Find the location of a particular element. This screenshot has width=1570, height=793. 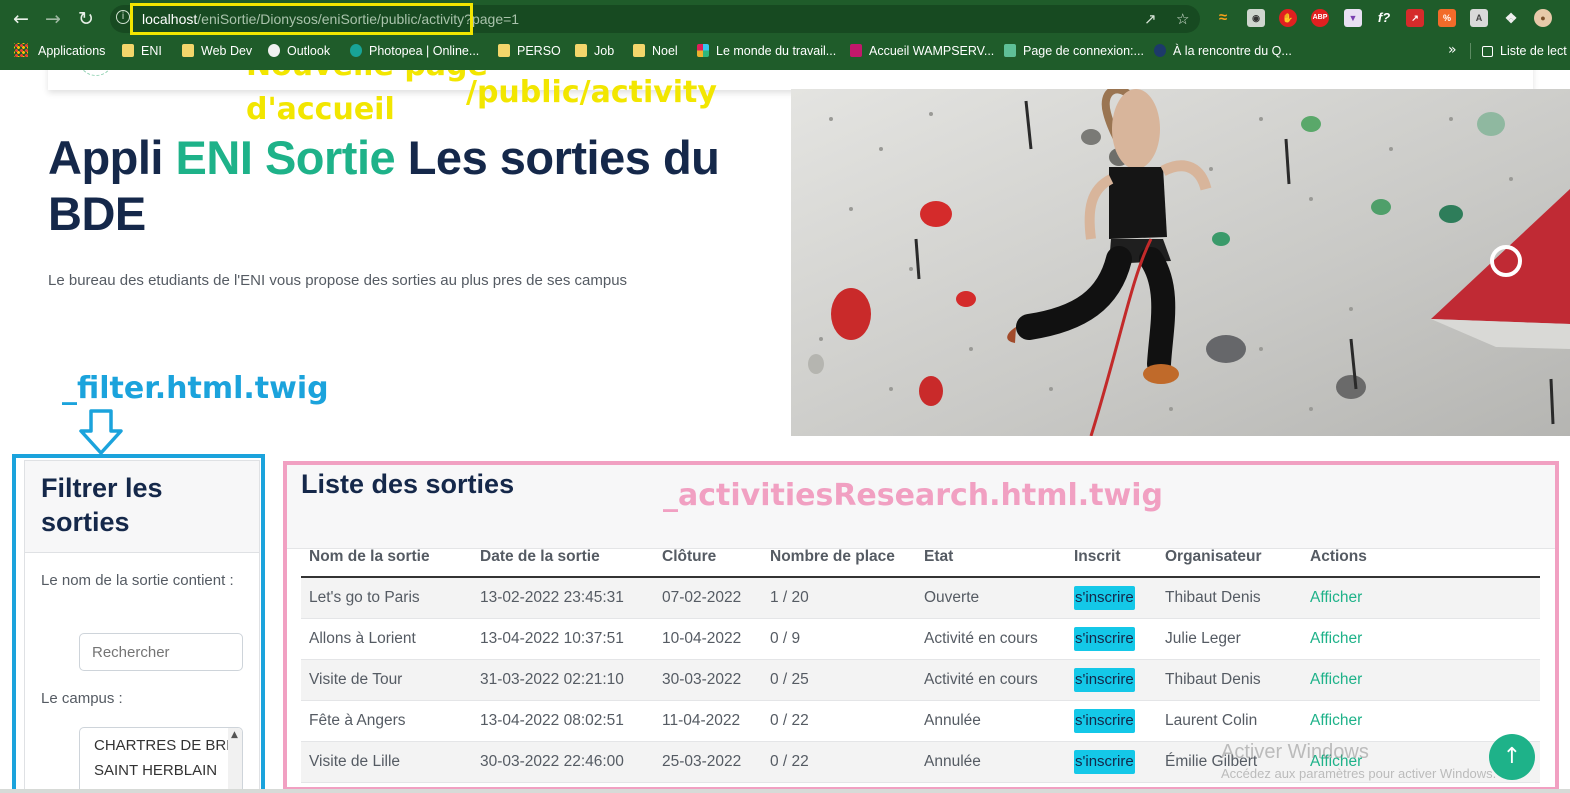

annotation-new-home-line1: Nouvelle page is located at coordinates (367, 76).